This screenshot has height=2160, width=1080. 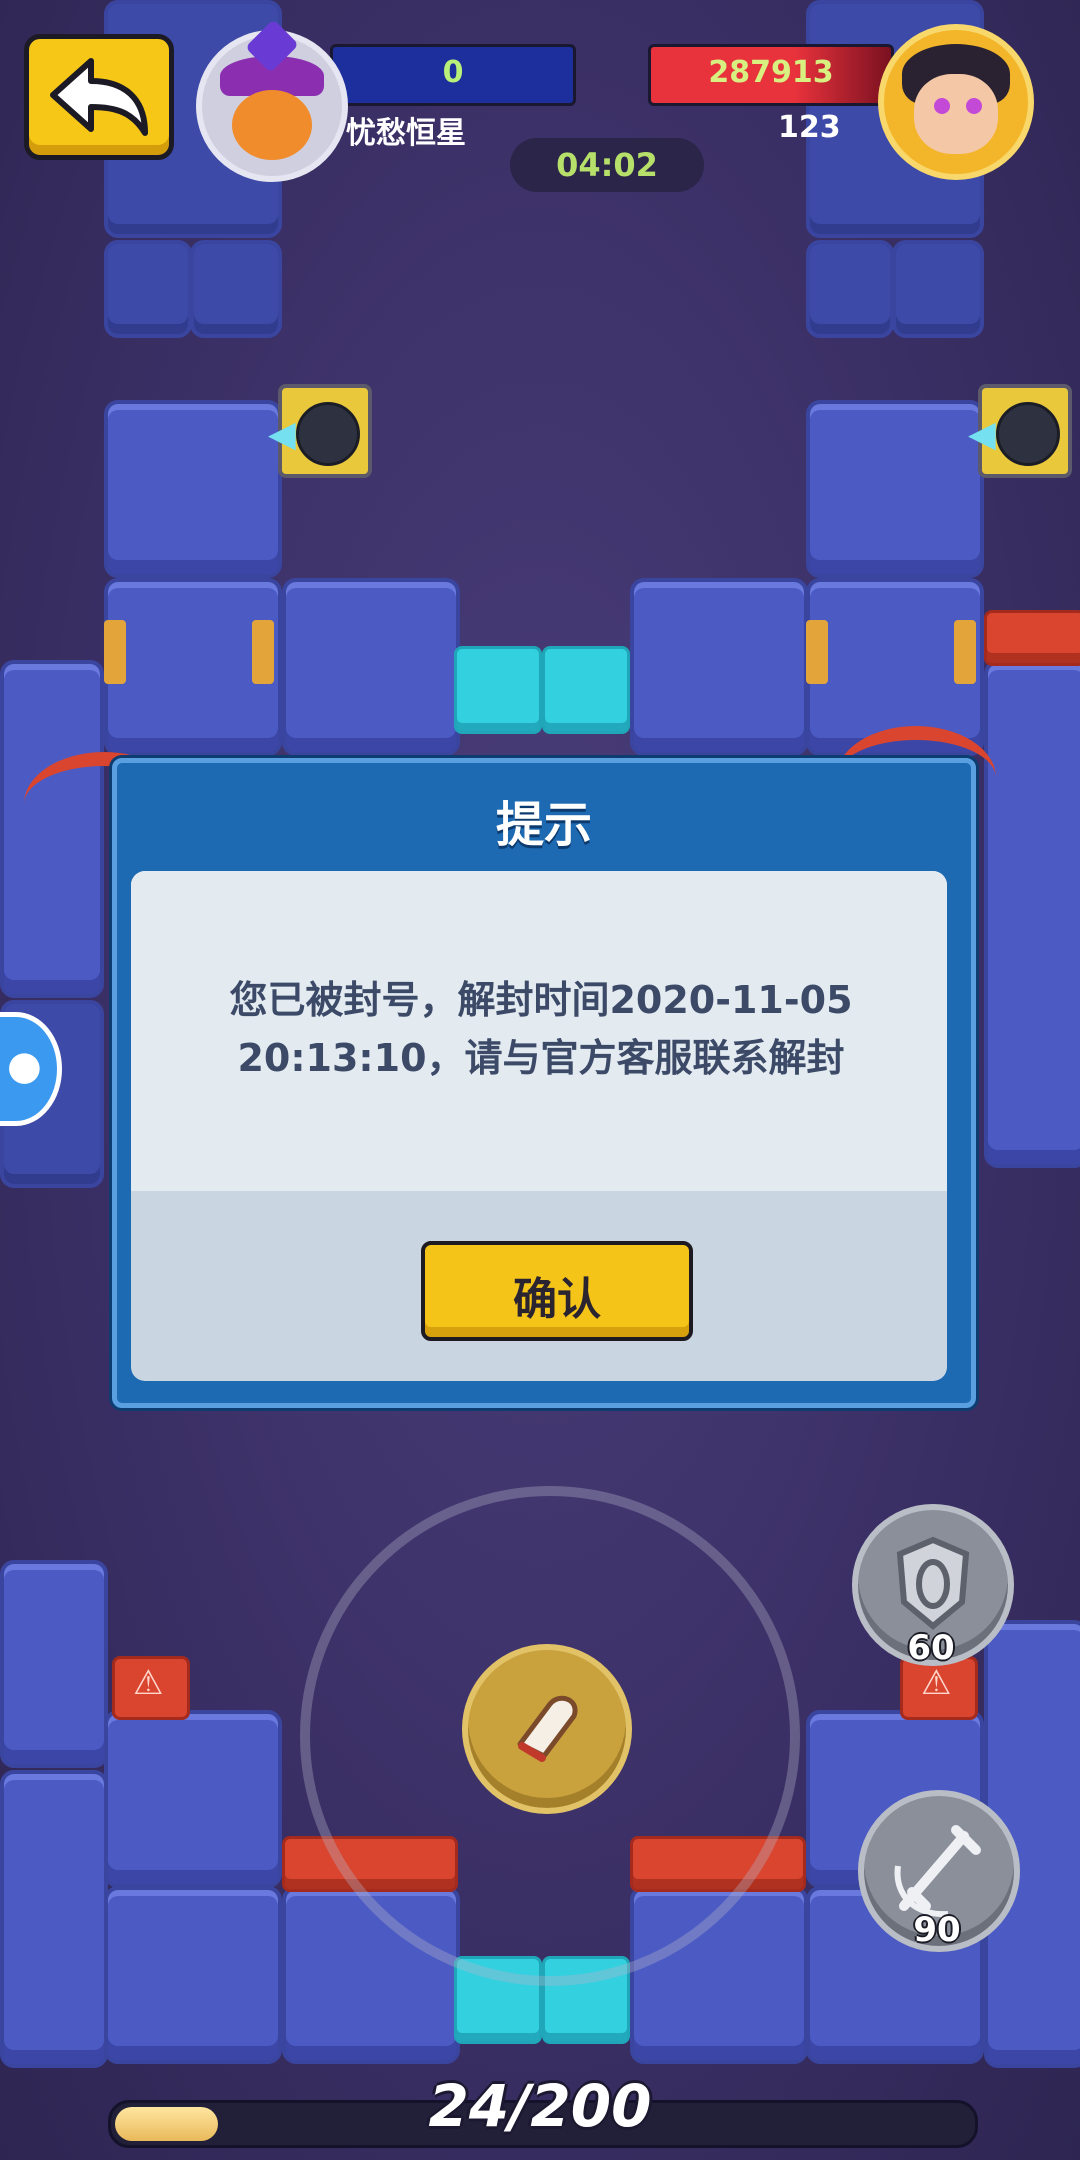 I want to click on dialog-title: 提示, so click(x=543, y=825).